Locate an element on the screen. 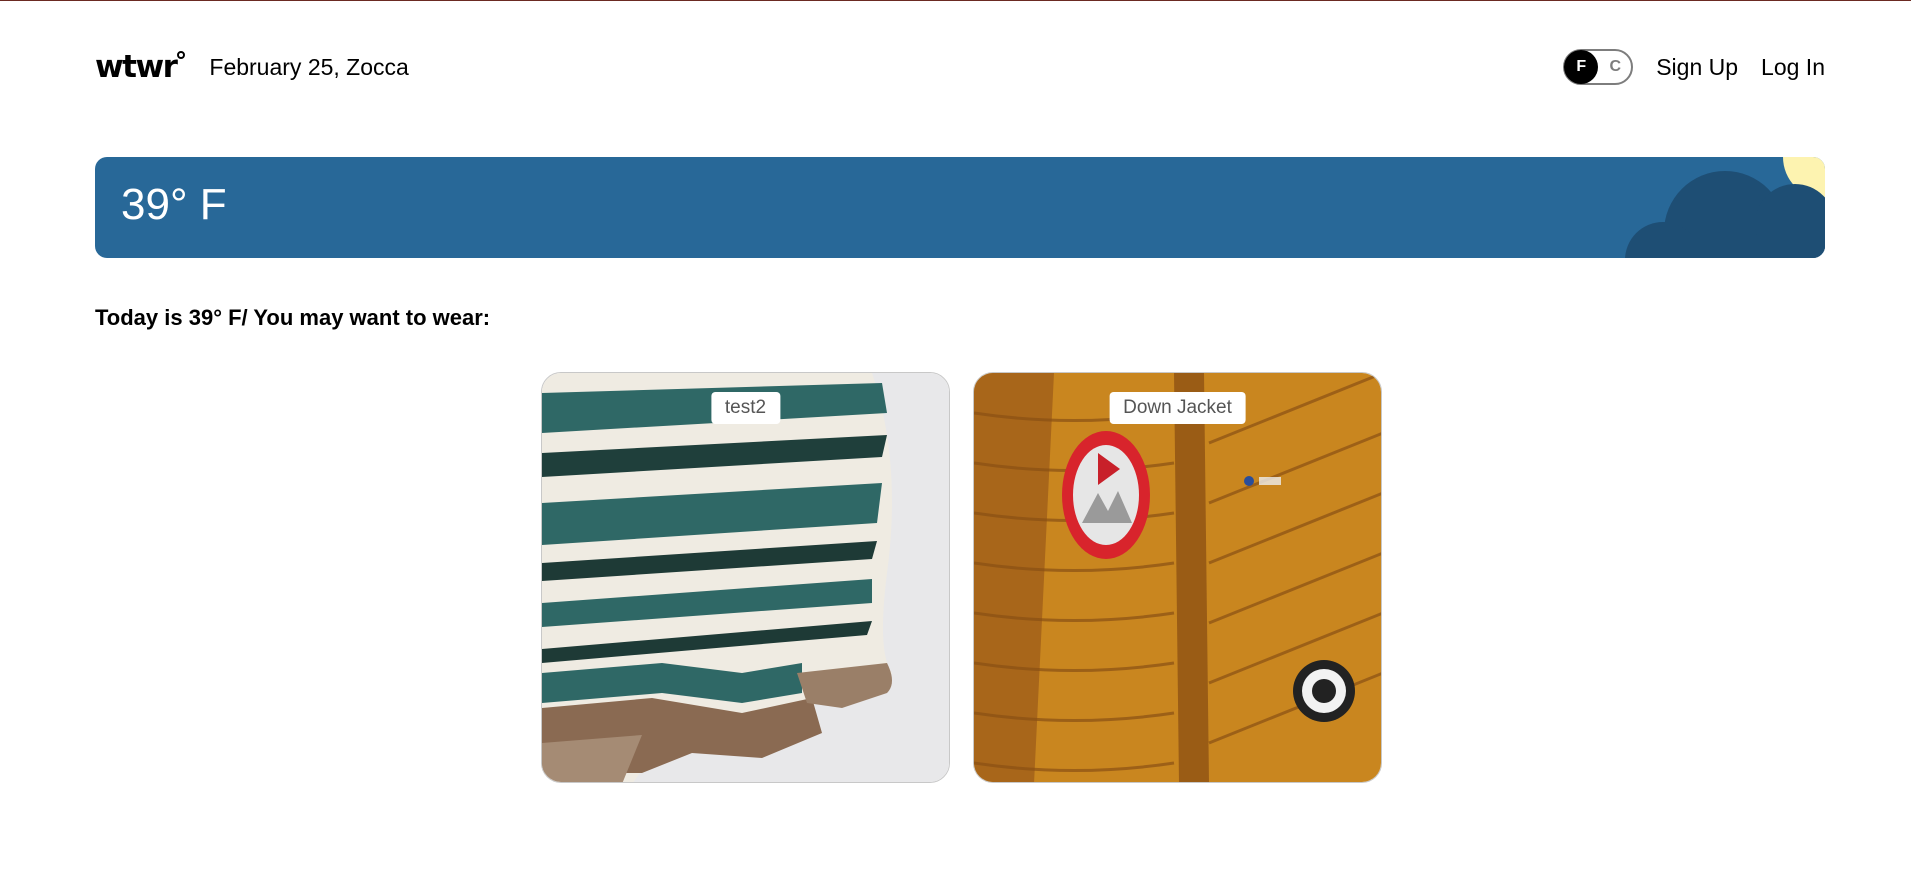  clothing-card: test2 is located at coordinates (745, 577).